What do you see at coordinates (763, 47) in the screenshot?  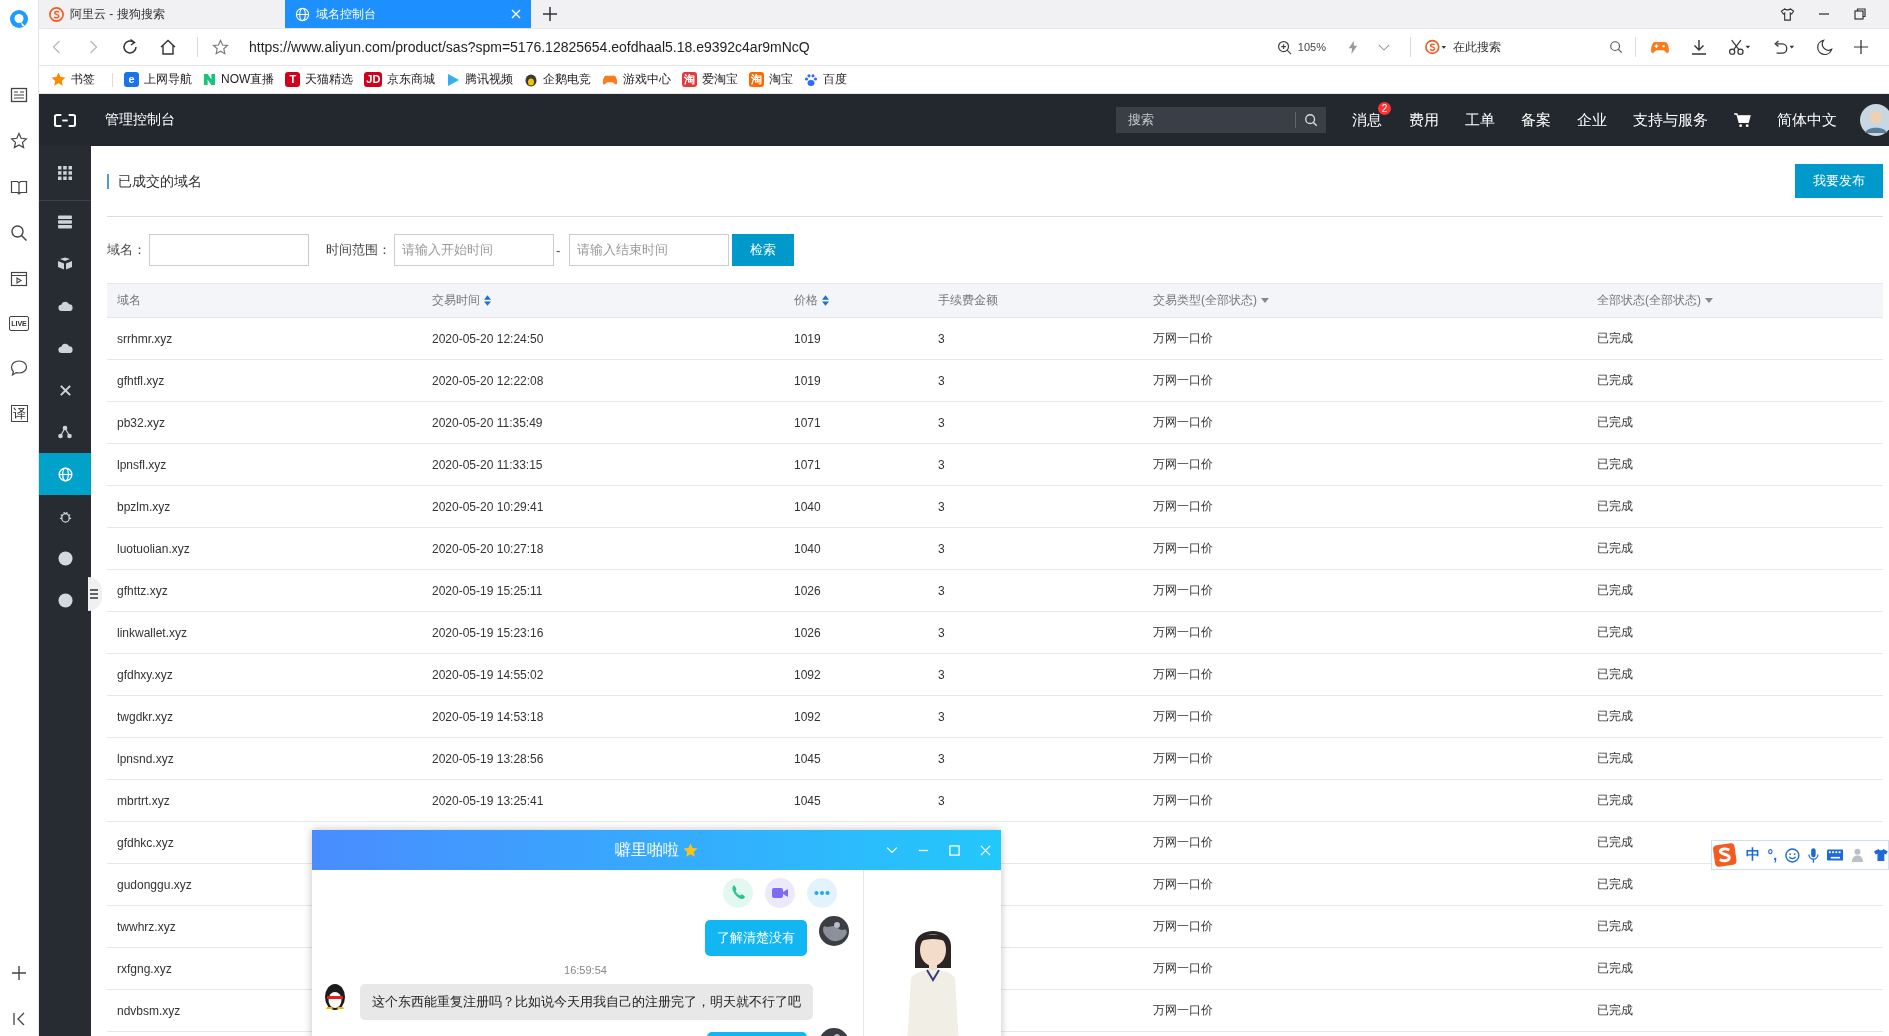 I see `url-field: https://www.aliyun.com/product/sas?spm=5176.12825654.eofdhaal5.18.e9392c4ar9mNcQ` at bounding box center [763, 47].